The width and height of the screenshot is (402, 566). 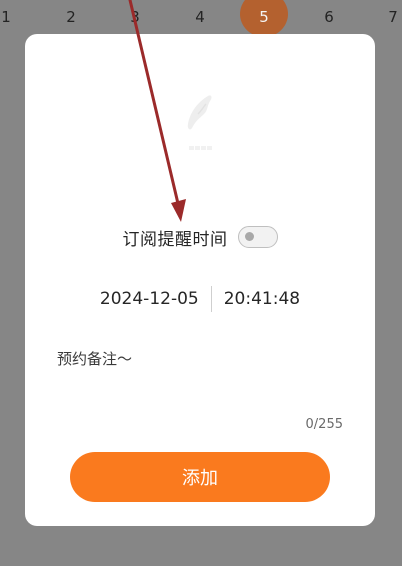 I want to click on calendar-day: 7, so click(x=385, y=17).